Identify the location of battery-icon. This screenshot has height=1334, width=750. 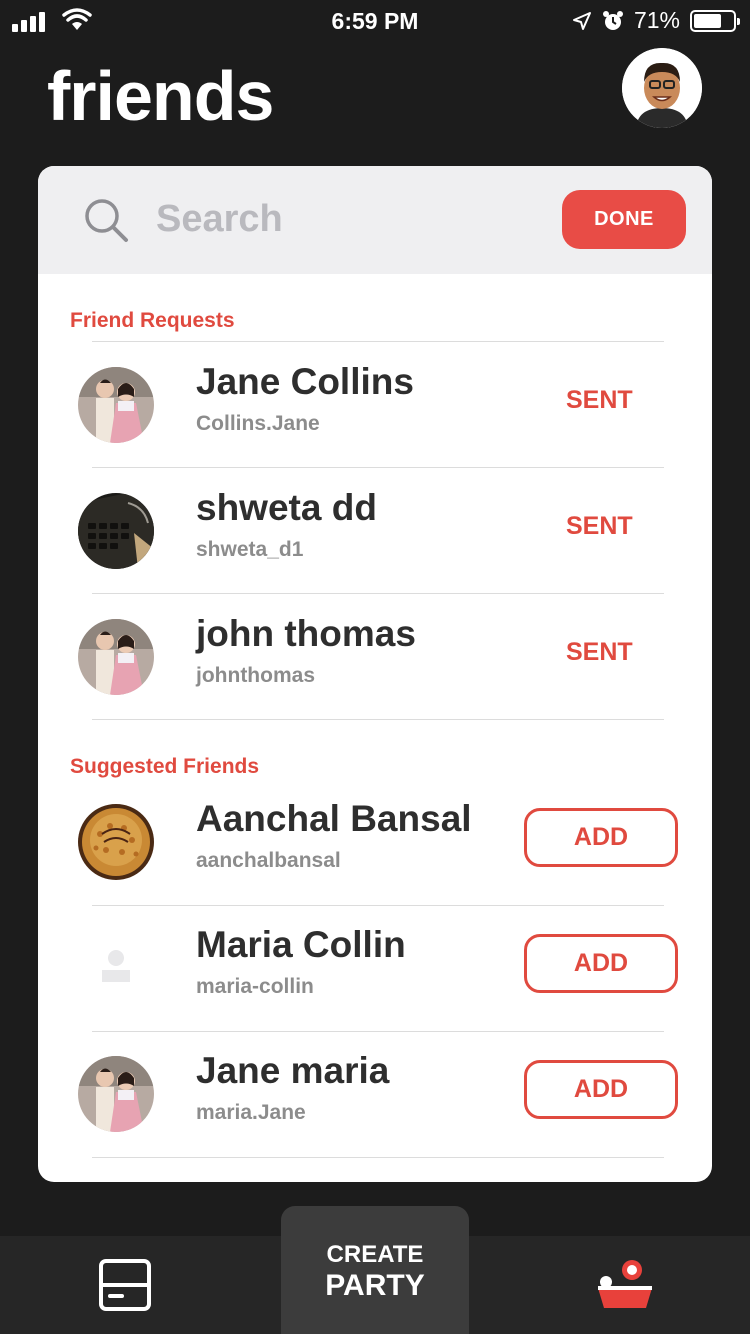
(715, 20).